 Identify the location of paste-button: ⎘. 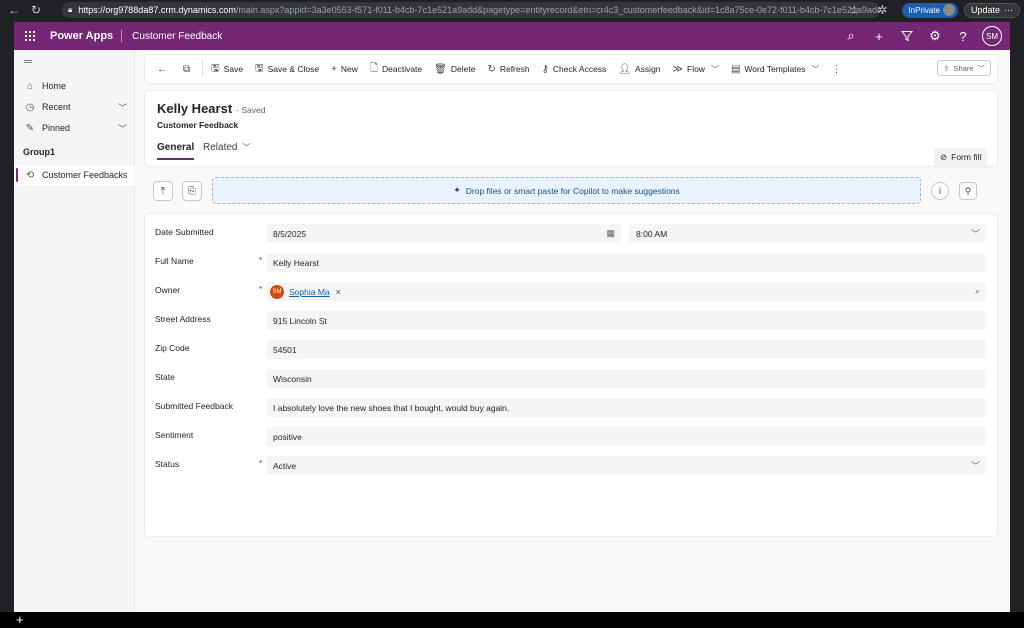
(192, 191).